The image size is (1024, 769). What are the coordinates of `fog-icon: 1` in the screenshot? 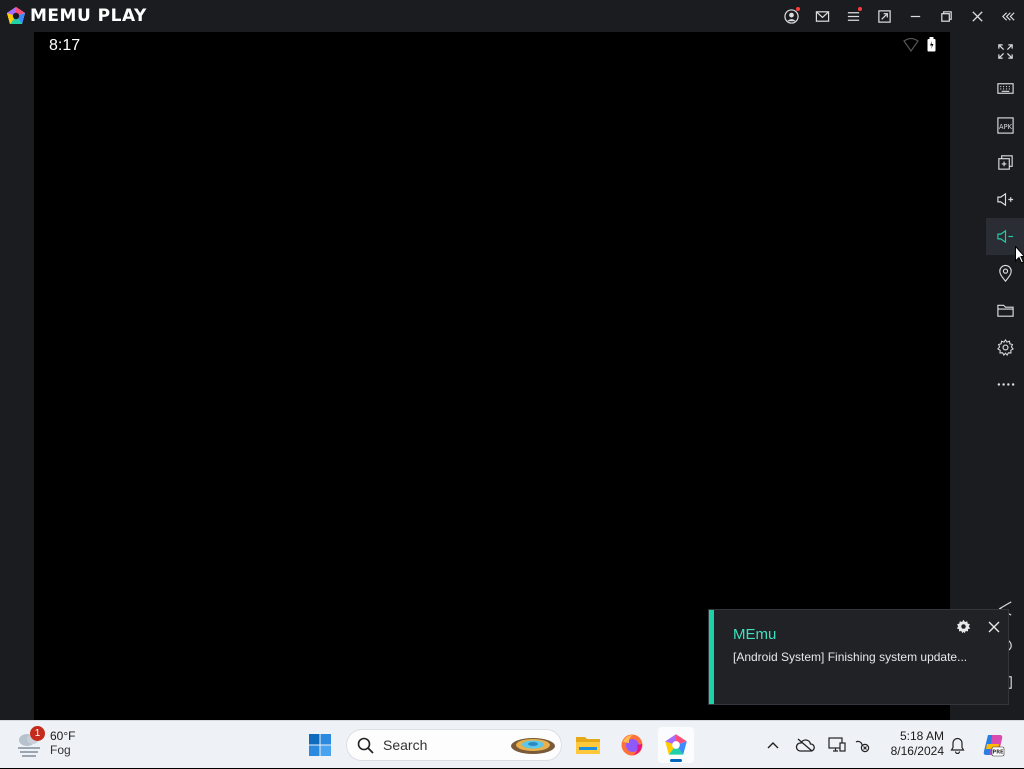 It's located at (30, 742).